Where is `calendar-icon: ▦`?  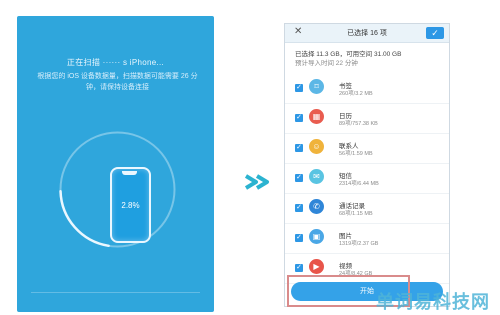 calendar-icon: ▦ is located at coordinates (316, 116).